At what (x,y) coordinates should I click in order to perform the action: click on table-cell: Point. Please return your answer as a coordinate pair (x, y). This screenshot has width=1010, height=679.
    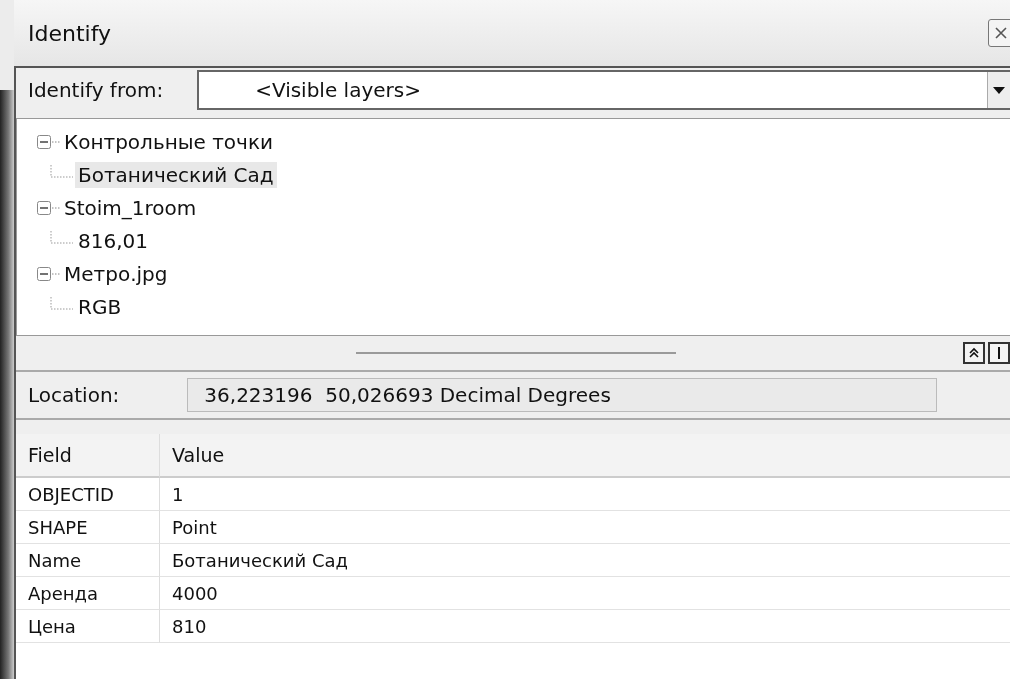
    Looking at the image, I should click on (585, 527).